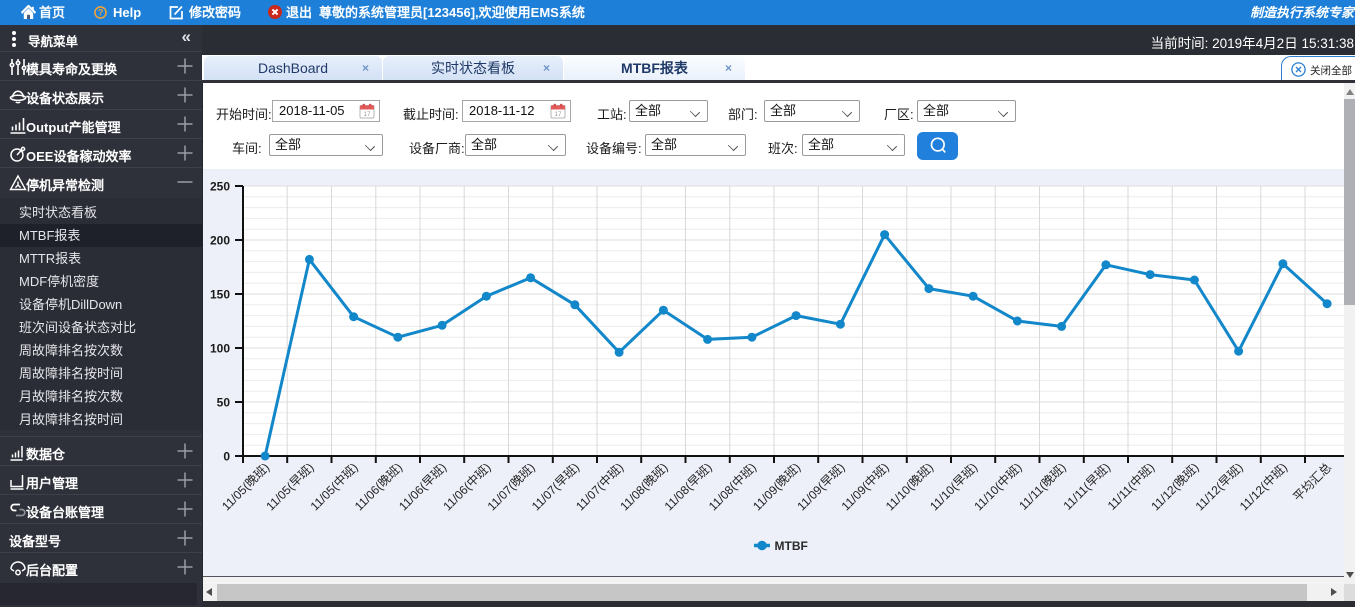 The image size is (1355, 607). Describe the element at coordinates (220, 187) in the screenshot. I see `svg-text: 250` at that location.